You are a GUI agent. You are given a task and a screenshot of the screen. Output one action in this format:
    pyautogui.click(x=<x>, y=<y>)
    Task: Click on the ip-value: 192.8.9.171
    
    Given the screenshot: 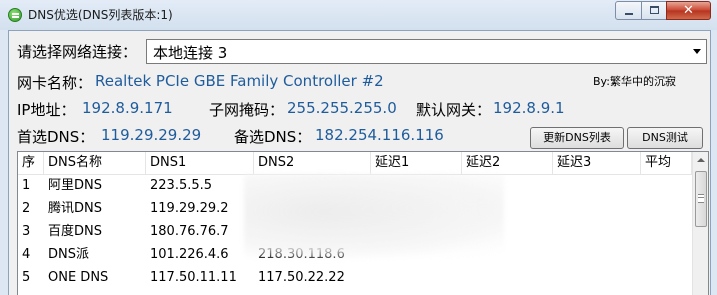 What is the action you would take?
    pyautogui.click(x=127, y=108)
    